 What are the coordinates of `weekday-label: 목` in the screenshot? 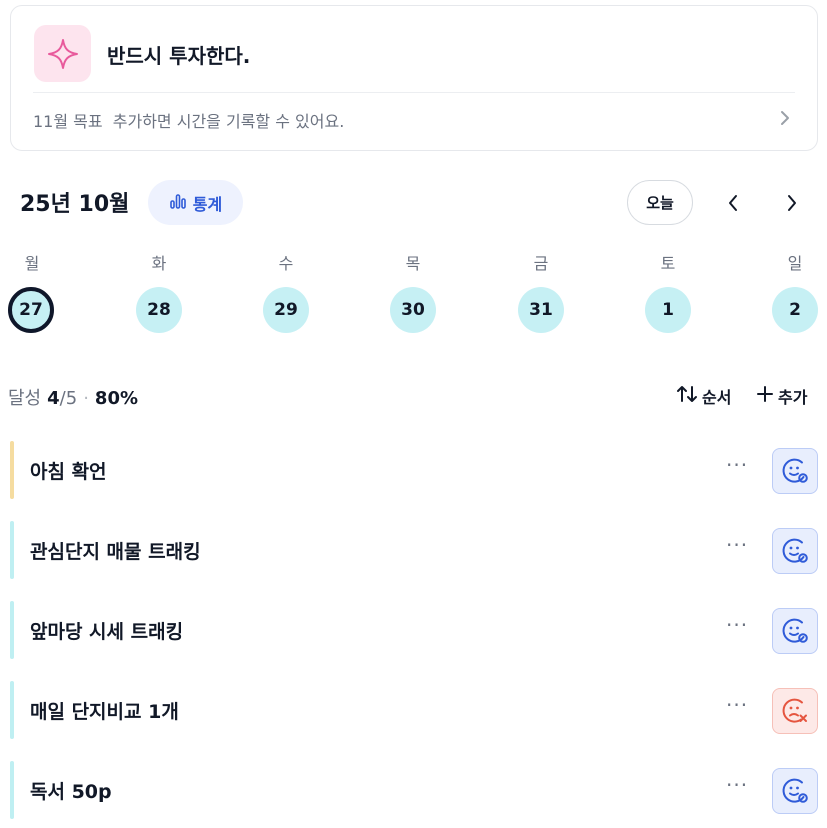 It's located at (413, 263).